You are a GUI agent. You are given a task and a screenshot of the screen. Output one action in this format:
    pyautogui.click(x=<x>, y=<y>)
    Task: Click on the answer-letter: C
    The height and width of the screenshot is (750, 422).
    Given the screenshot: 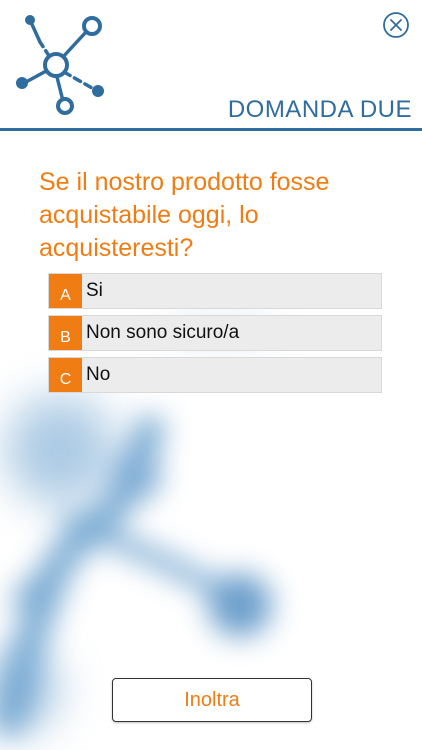 What is the action you would take?
    pyautogui.click(x=65, y=375)
    